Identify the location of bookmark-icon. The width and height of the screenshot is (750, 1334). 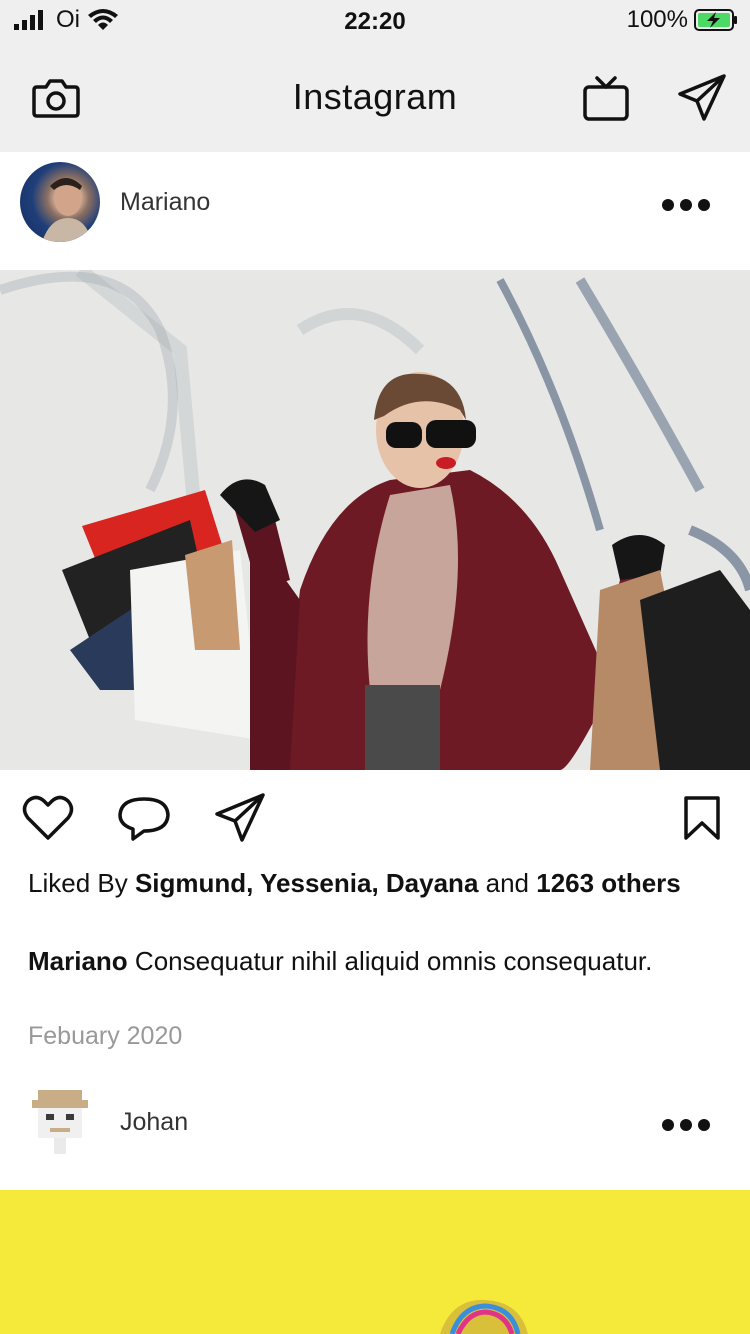
(702, 818).